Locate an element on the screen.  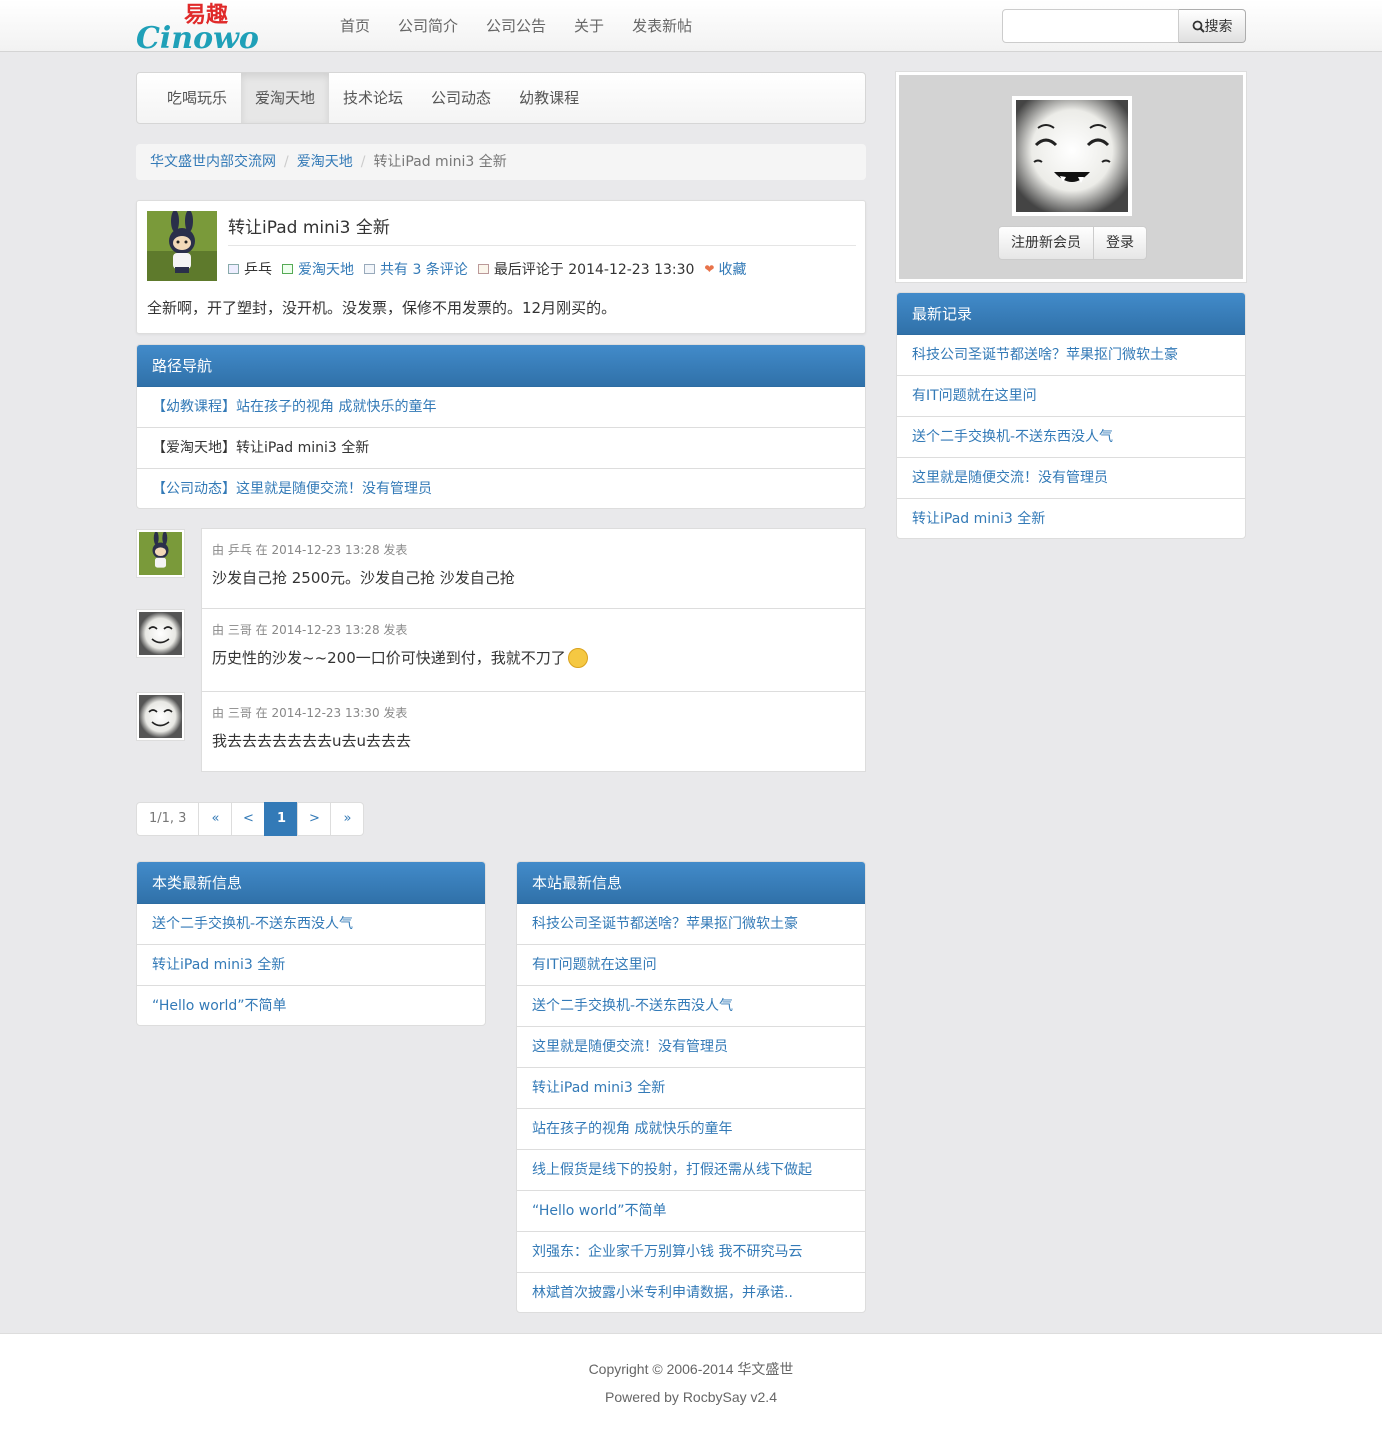
list-link: 线上假货是线下的投射，打假还需从线下做起 is located at coordinates (672, 1170).